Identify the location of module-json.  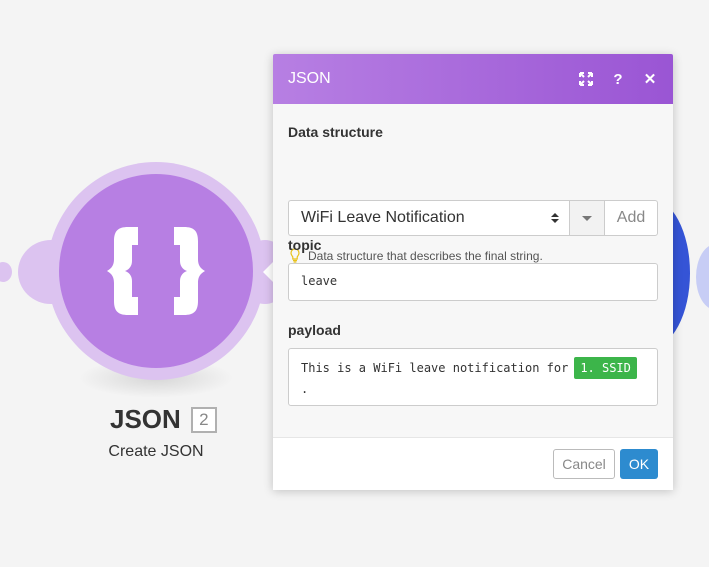
(156, 271).